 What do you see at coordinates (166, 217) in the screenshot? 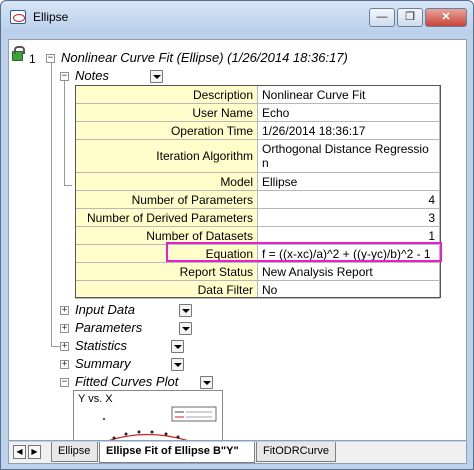
I see `notes-row-label: Number of Derived Parameters` at bounding box center [166, 217].